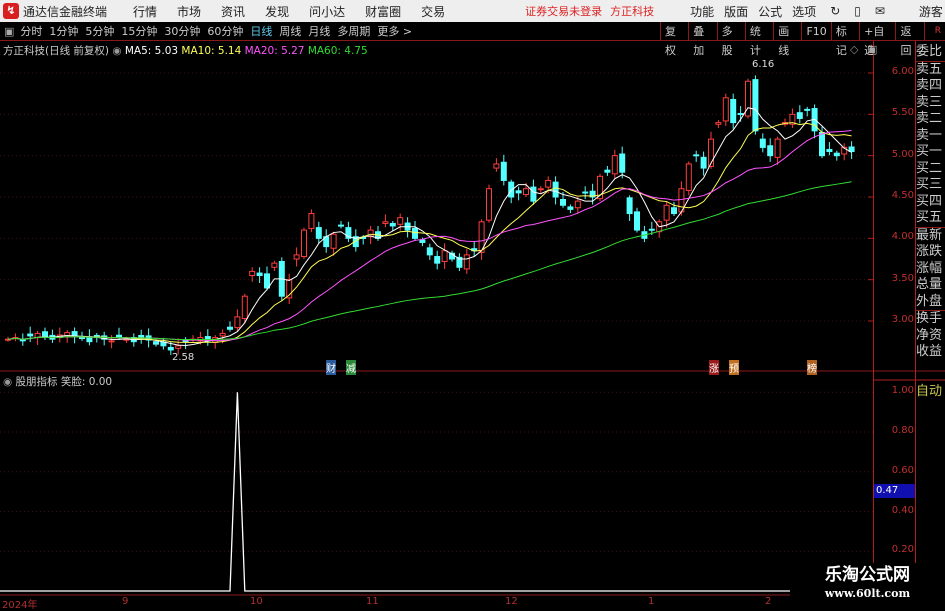 This screenshot has height=611, width=945. I want to click on quote-item: 换手, so click(929, 318).